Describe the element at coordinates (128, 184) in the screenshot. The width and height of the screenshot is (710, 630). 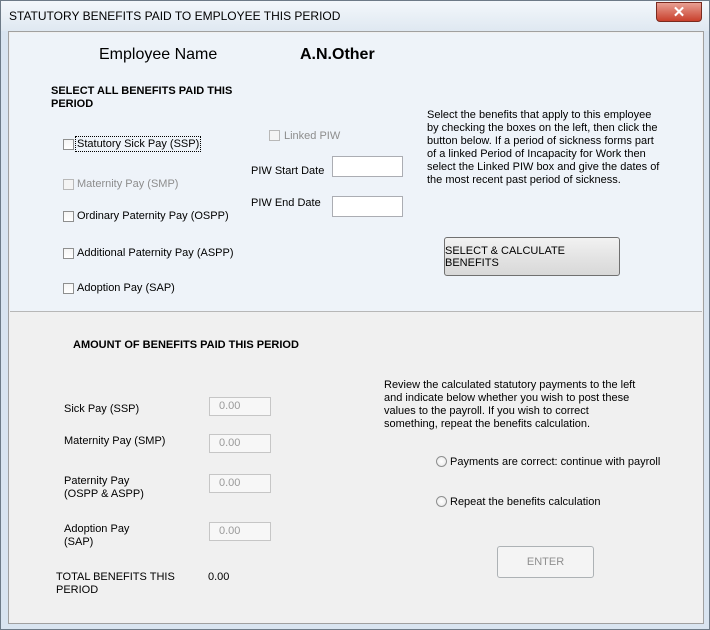
I see `smp-label: Maternity Pay (SMP)` at that location.